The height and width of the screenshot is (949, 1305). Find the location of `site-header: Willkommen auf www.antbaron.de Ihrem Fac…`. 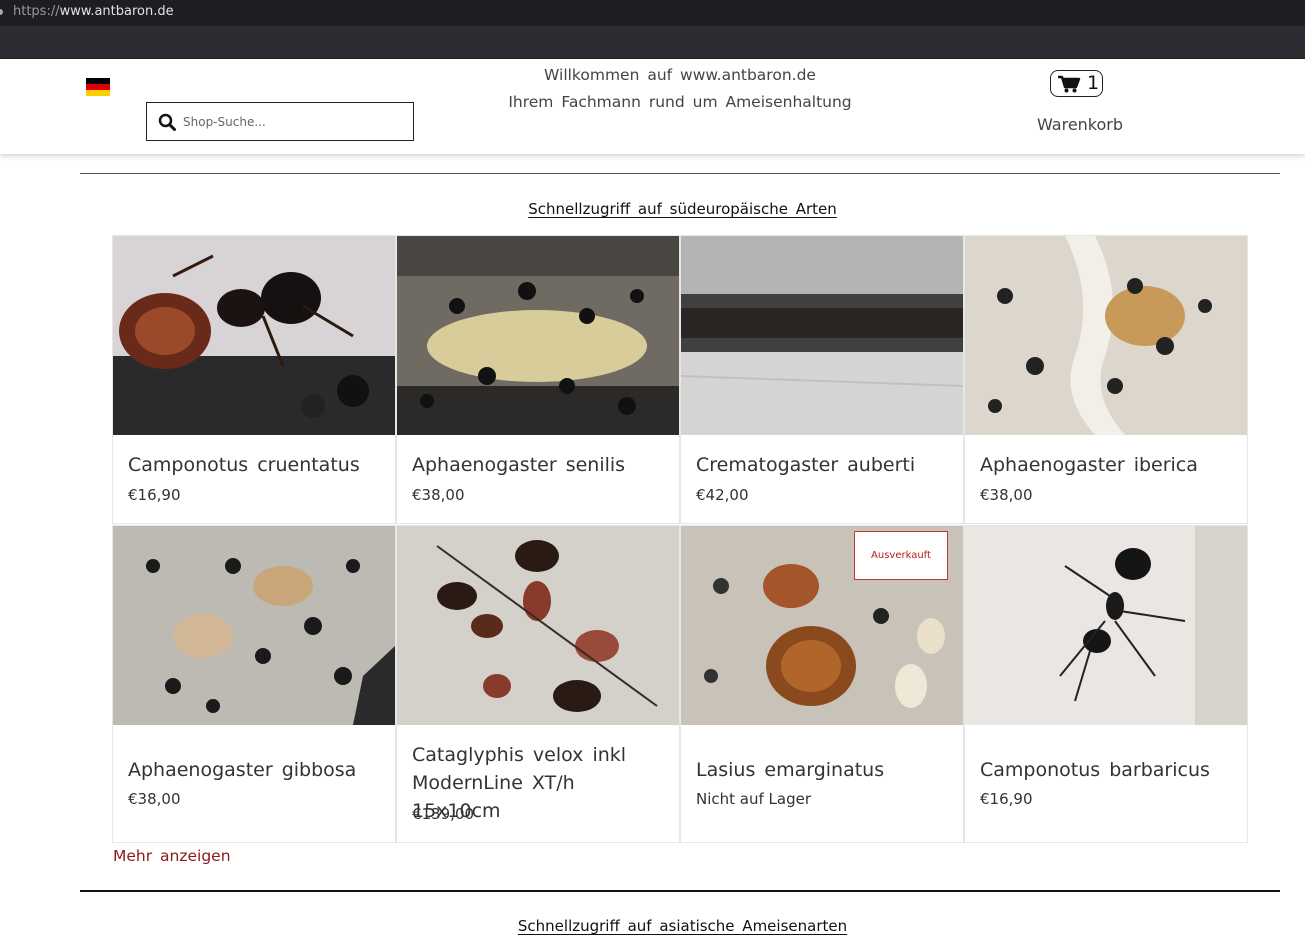

site-header: Willkommen auf www.antbaron.de Ihrem Fac… is located at coordinates (652, 106).